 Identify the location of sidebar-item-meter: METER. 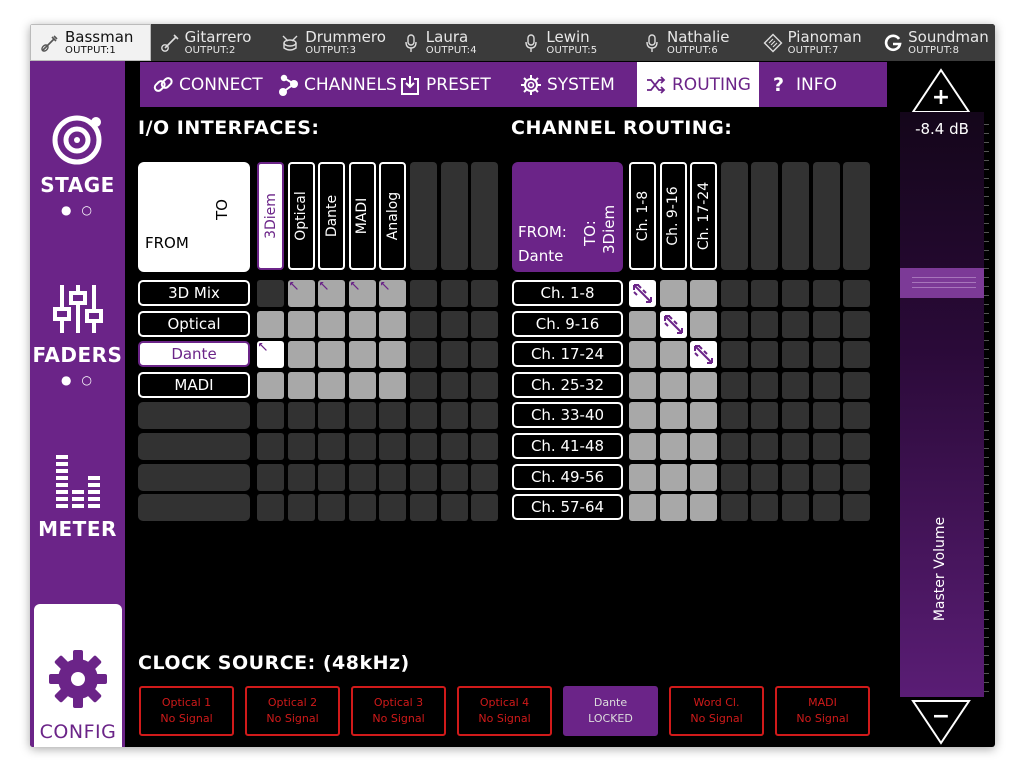
(77, 496).